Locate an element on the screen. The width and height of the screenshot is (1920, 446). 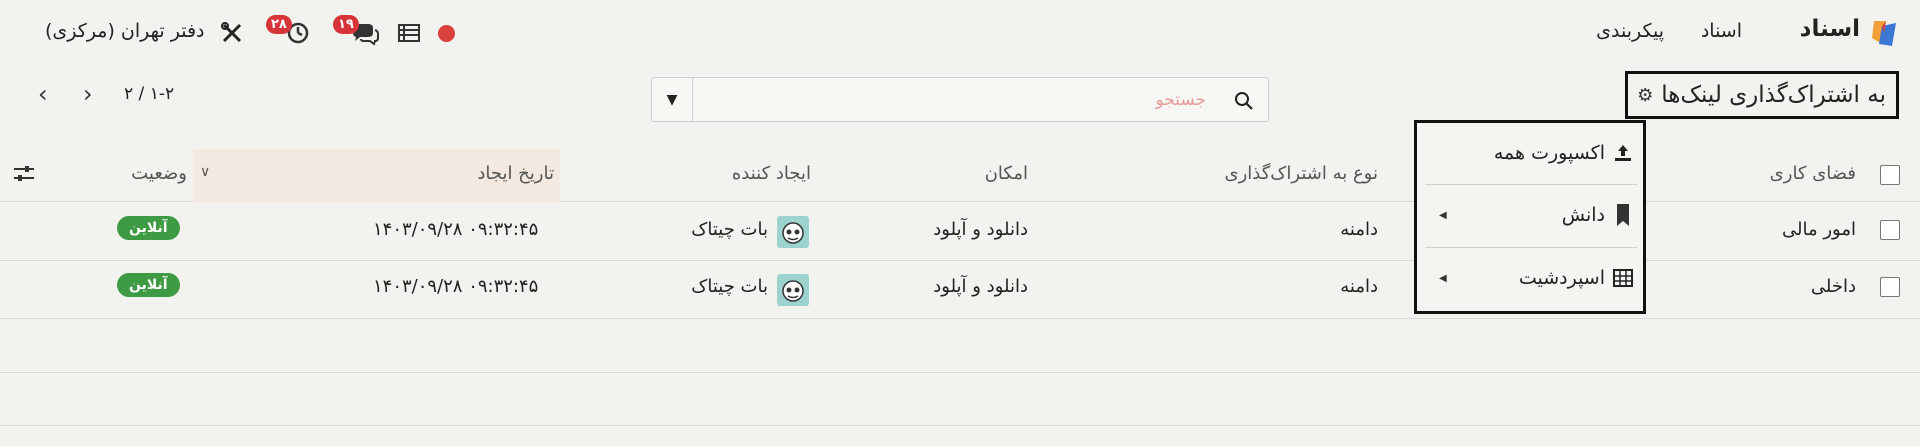
search-input is located at coordinates (954, 99).